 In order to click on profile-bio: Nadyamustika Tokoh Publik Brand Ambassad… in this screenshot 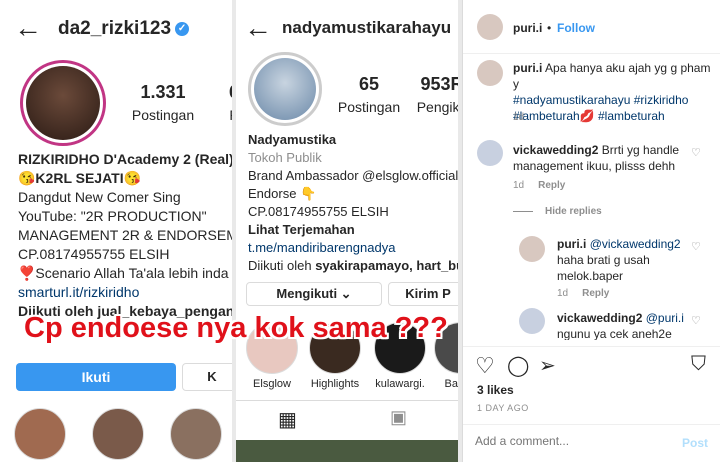, I will do `click(353, 203)`.